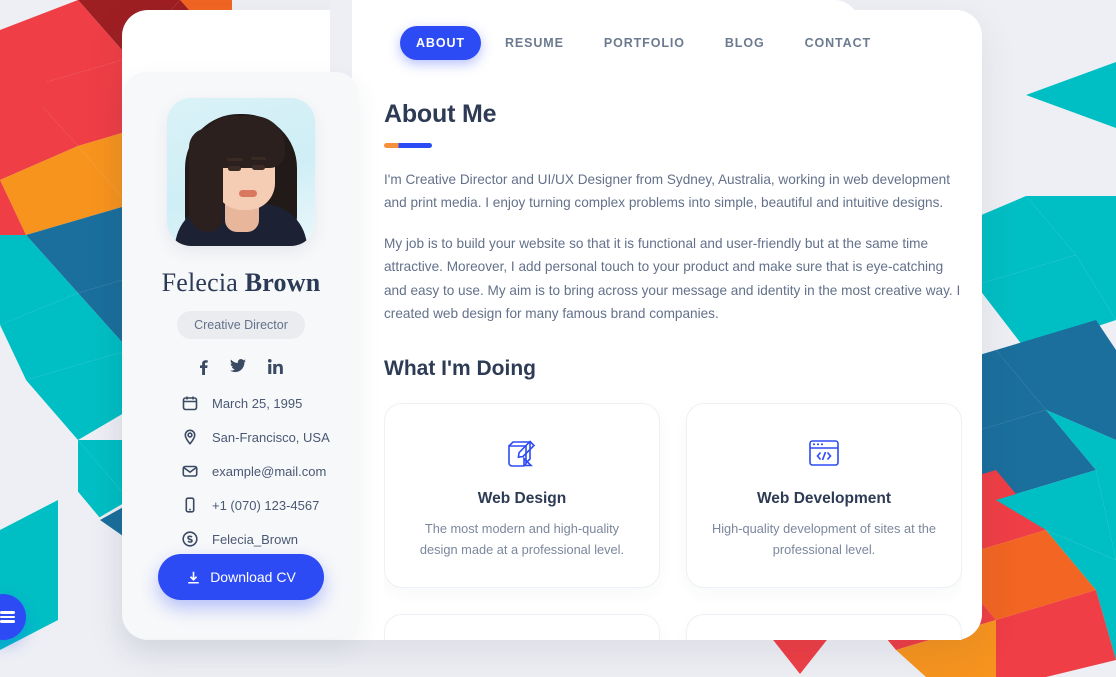 Image resolution: width=1116 pixels, height=677 pixels. What do you see at coordinates (190, 539) in the screenshot?
I see `skype-icon` at bounding box center [190, 539].